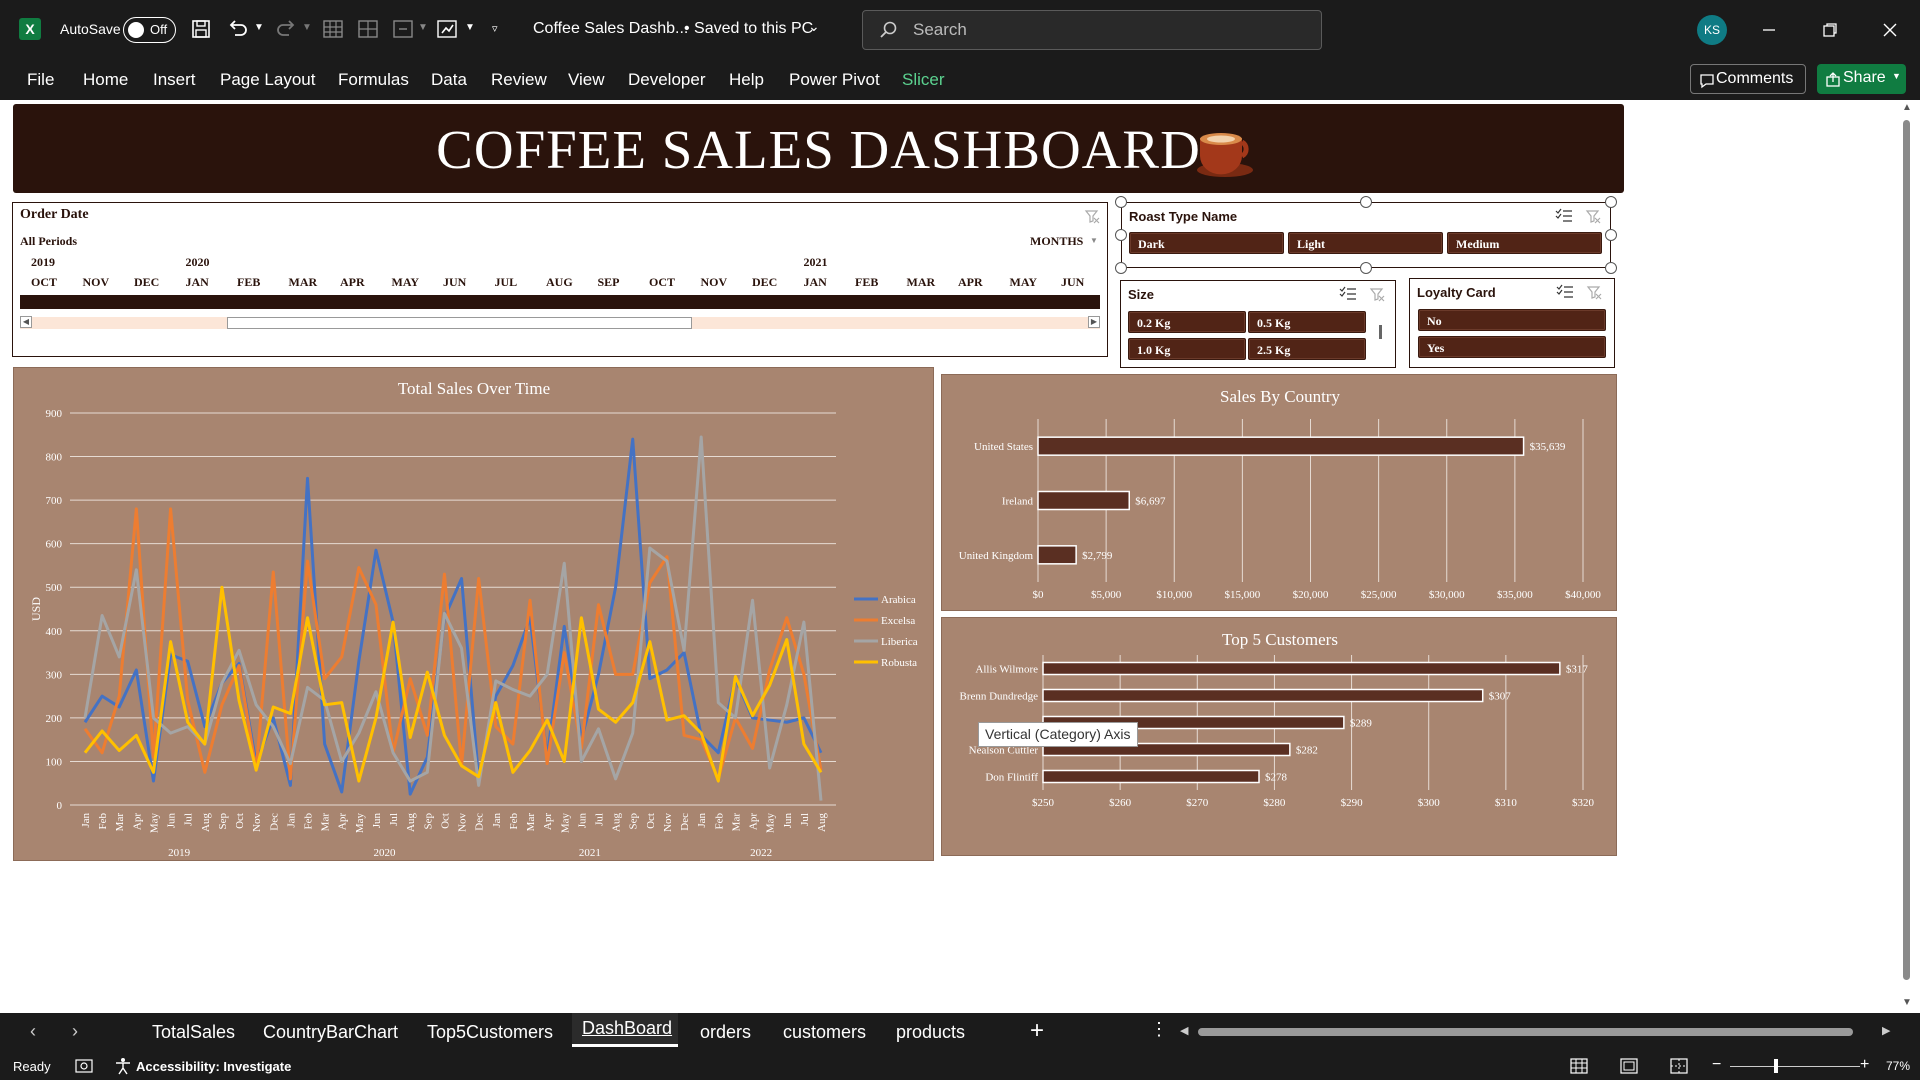  Describe the element at coordinates (44, 282) in the screenshot. I see `timeline-month-label: OCT` at that location.